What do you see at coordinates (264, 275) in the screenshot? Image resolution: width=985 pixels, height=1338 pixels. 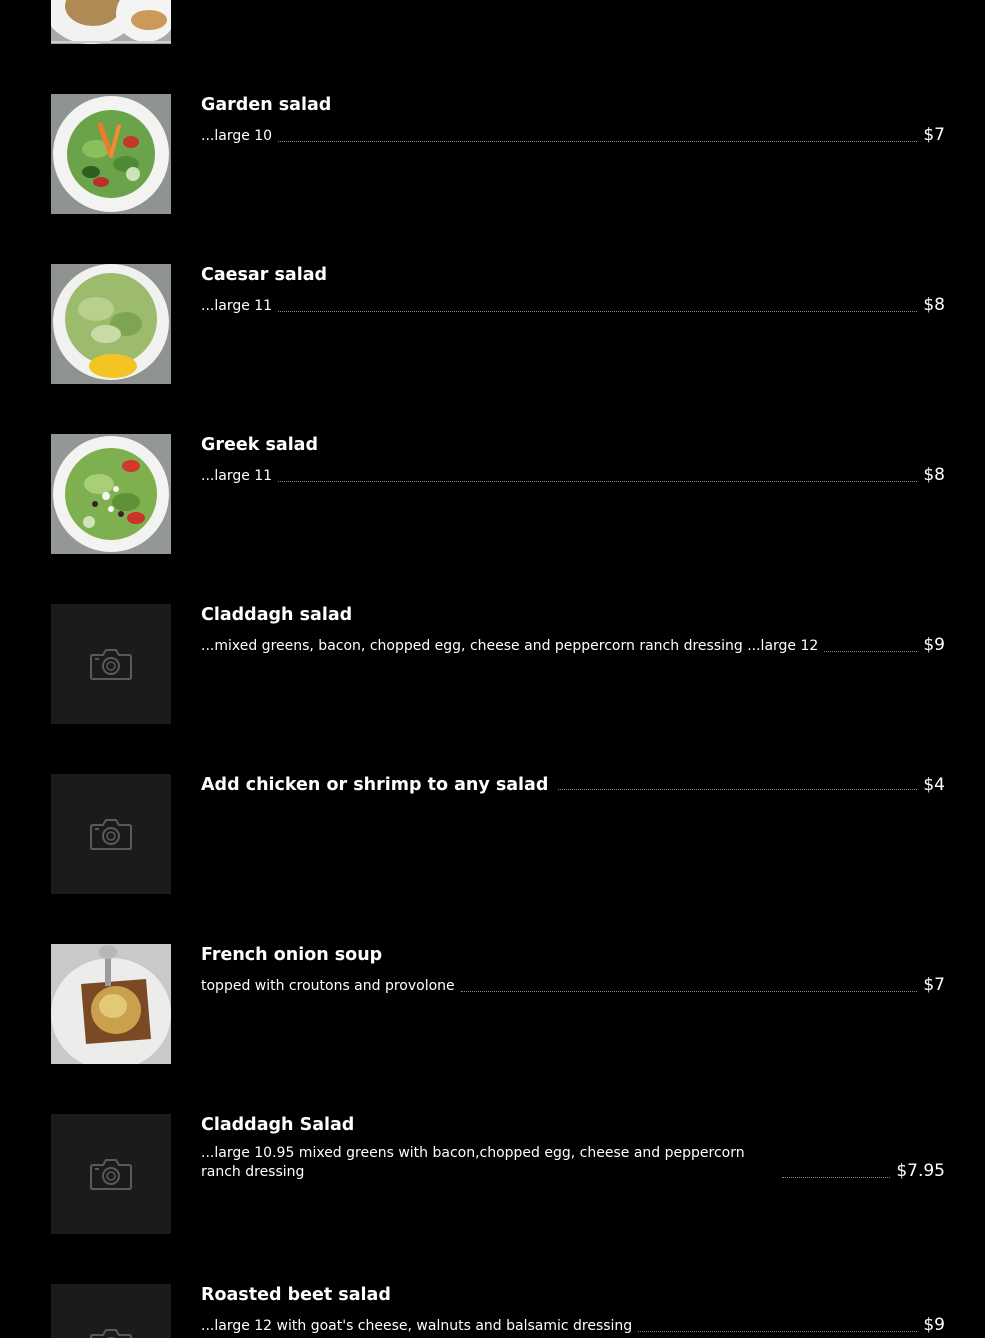 I see `item-name: Caesar salad` at bounding box center [264, 275].